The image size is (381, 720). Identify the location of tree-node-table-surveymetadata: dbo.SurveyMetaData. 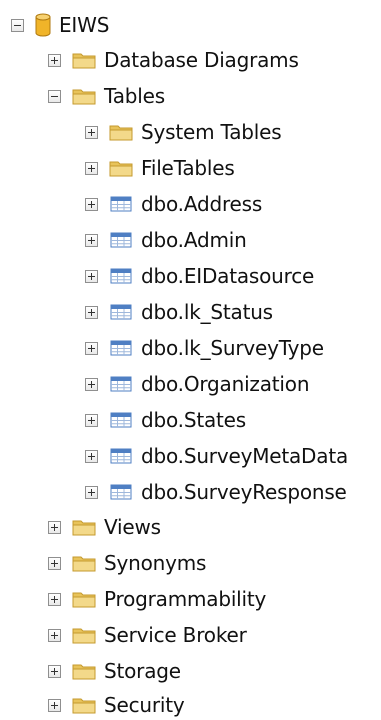
(216, 456).